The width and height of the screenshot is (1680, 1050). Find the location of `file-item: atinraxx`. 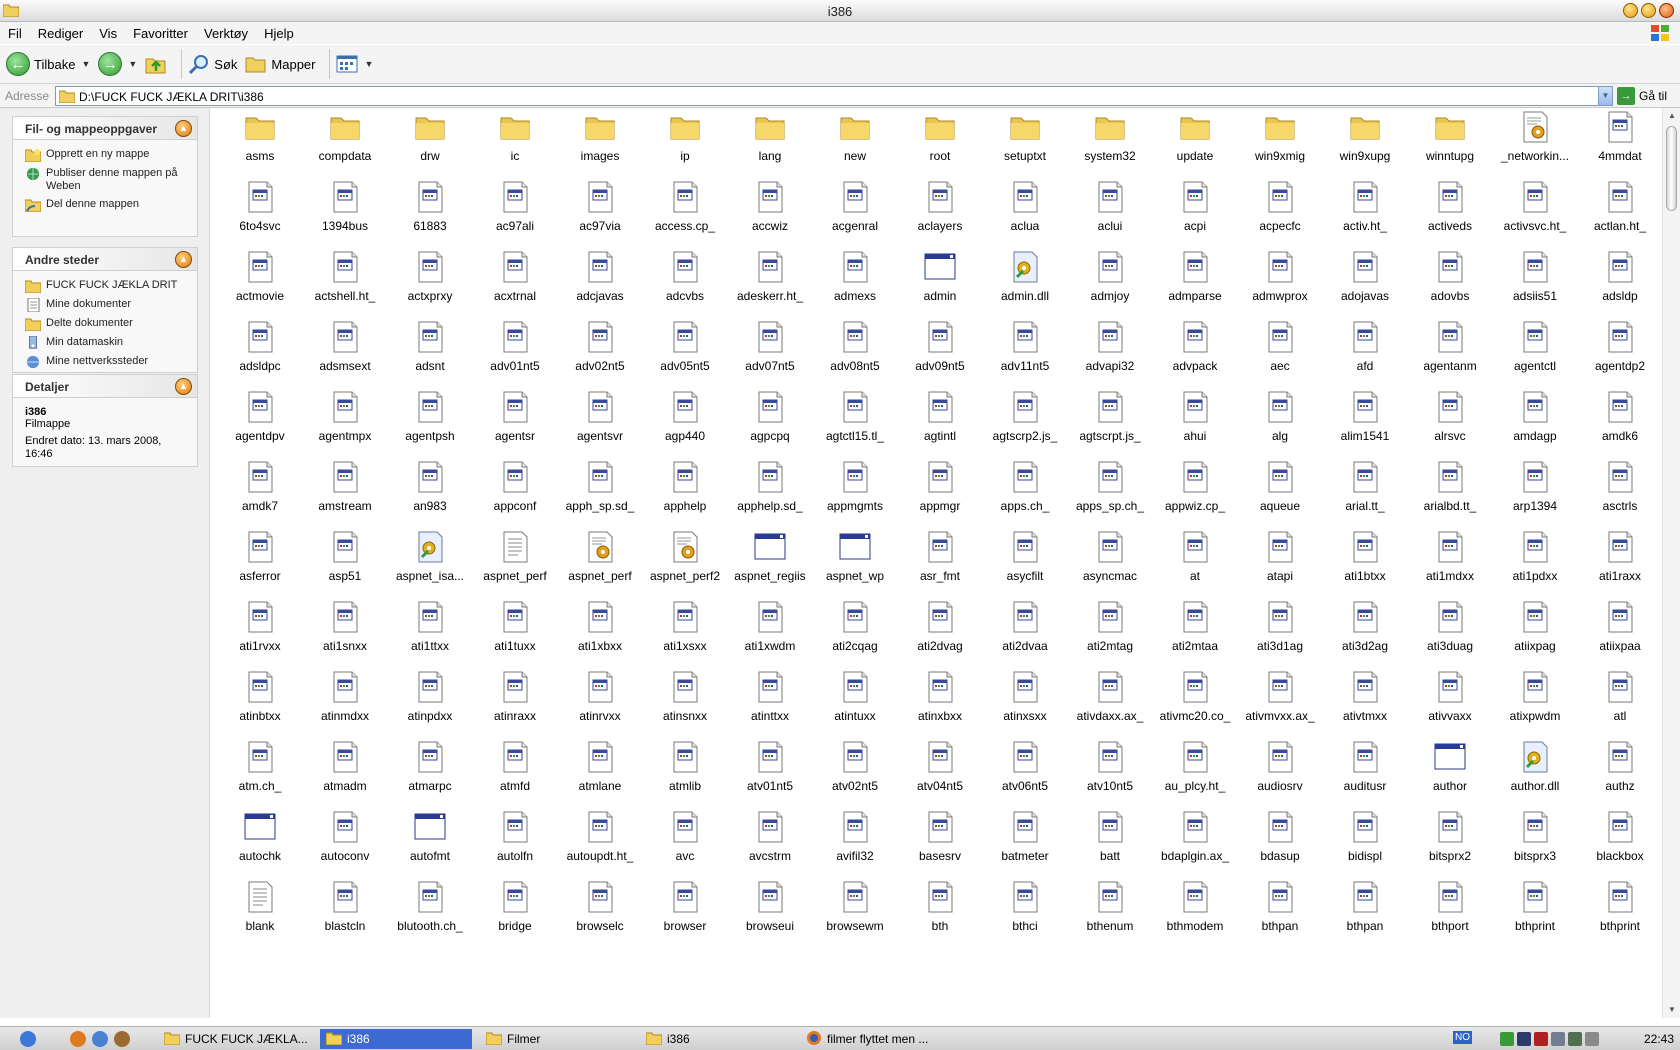

file-item: atinraxx is located at coordinates (515, 701).